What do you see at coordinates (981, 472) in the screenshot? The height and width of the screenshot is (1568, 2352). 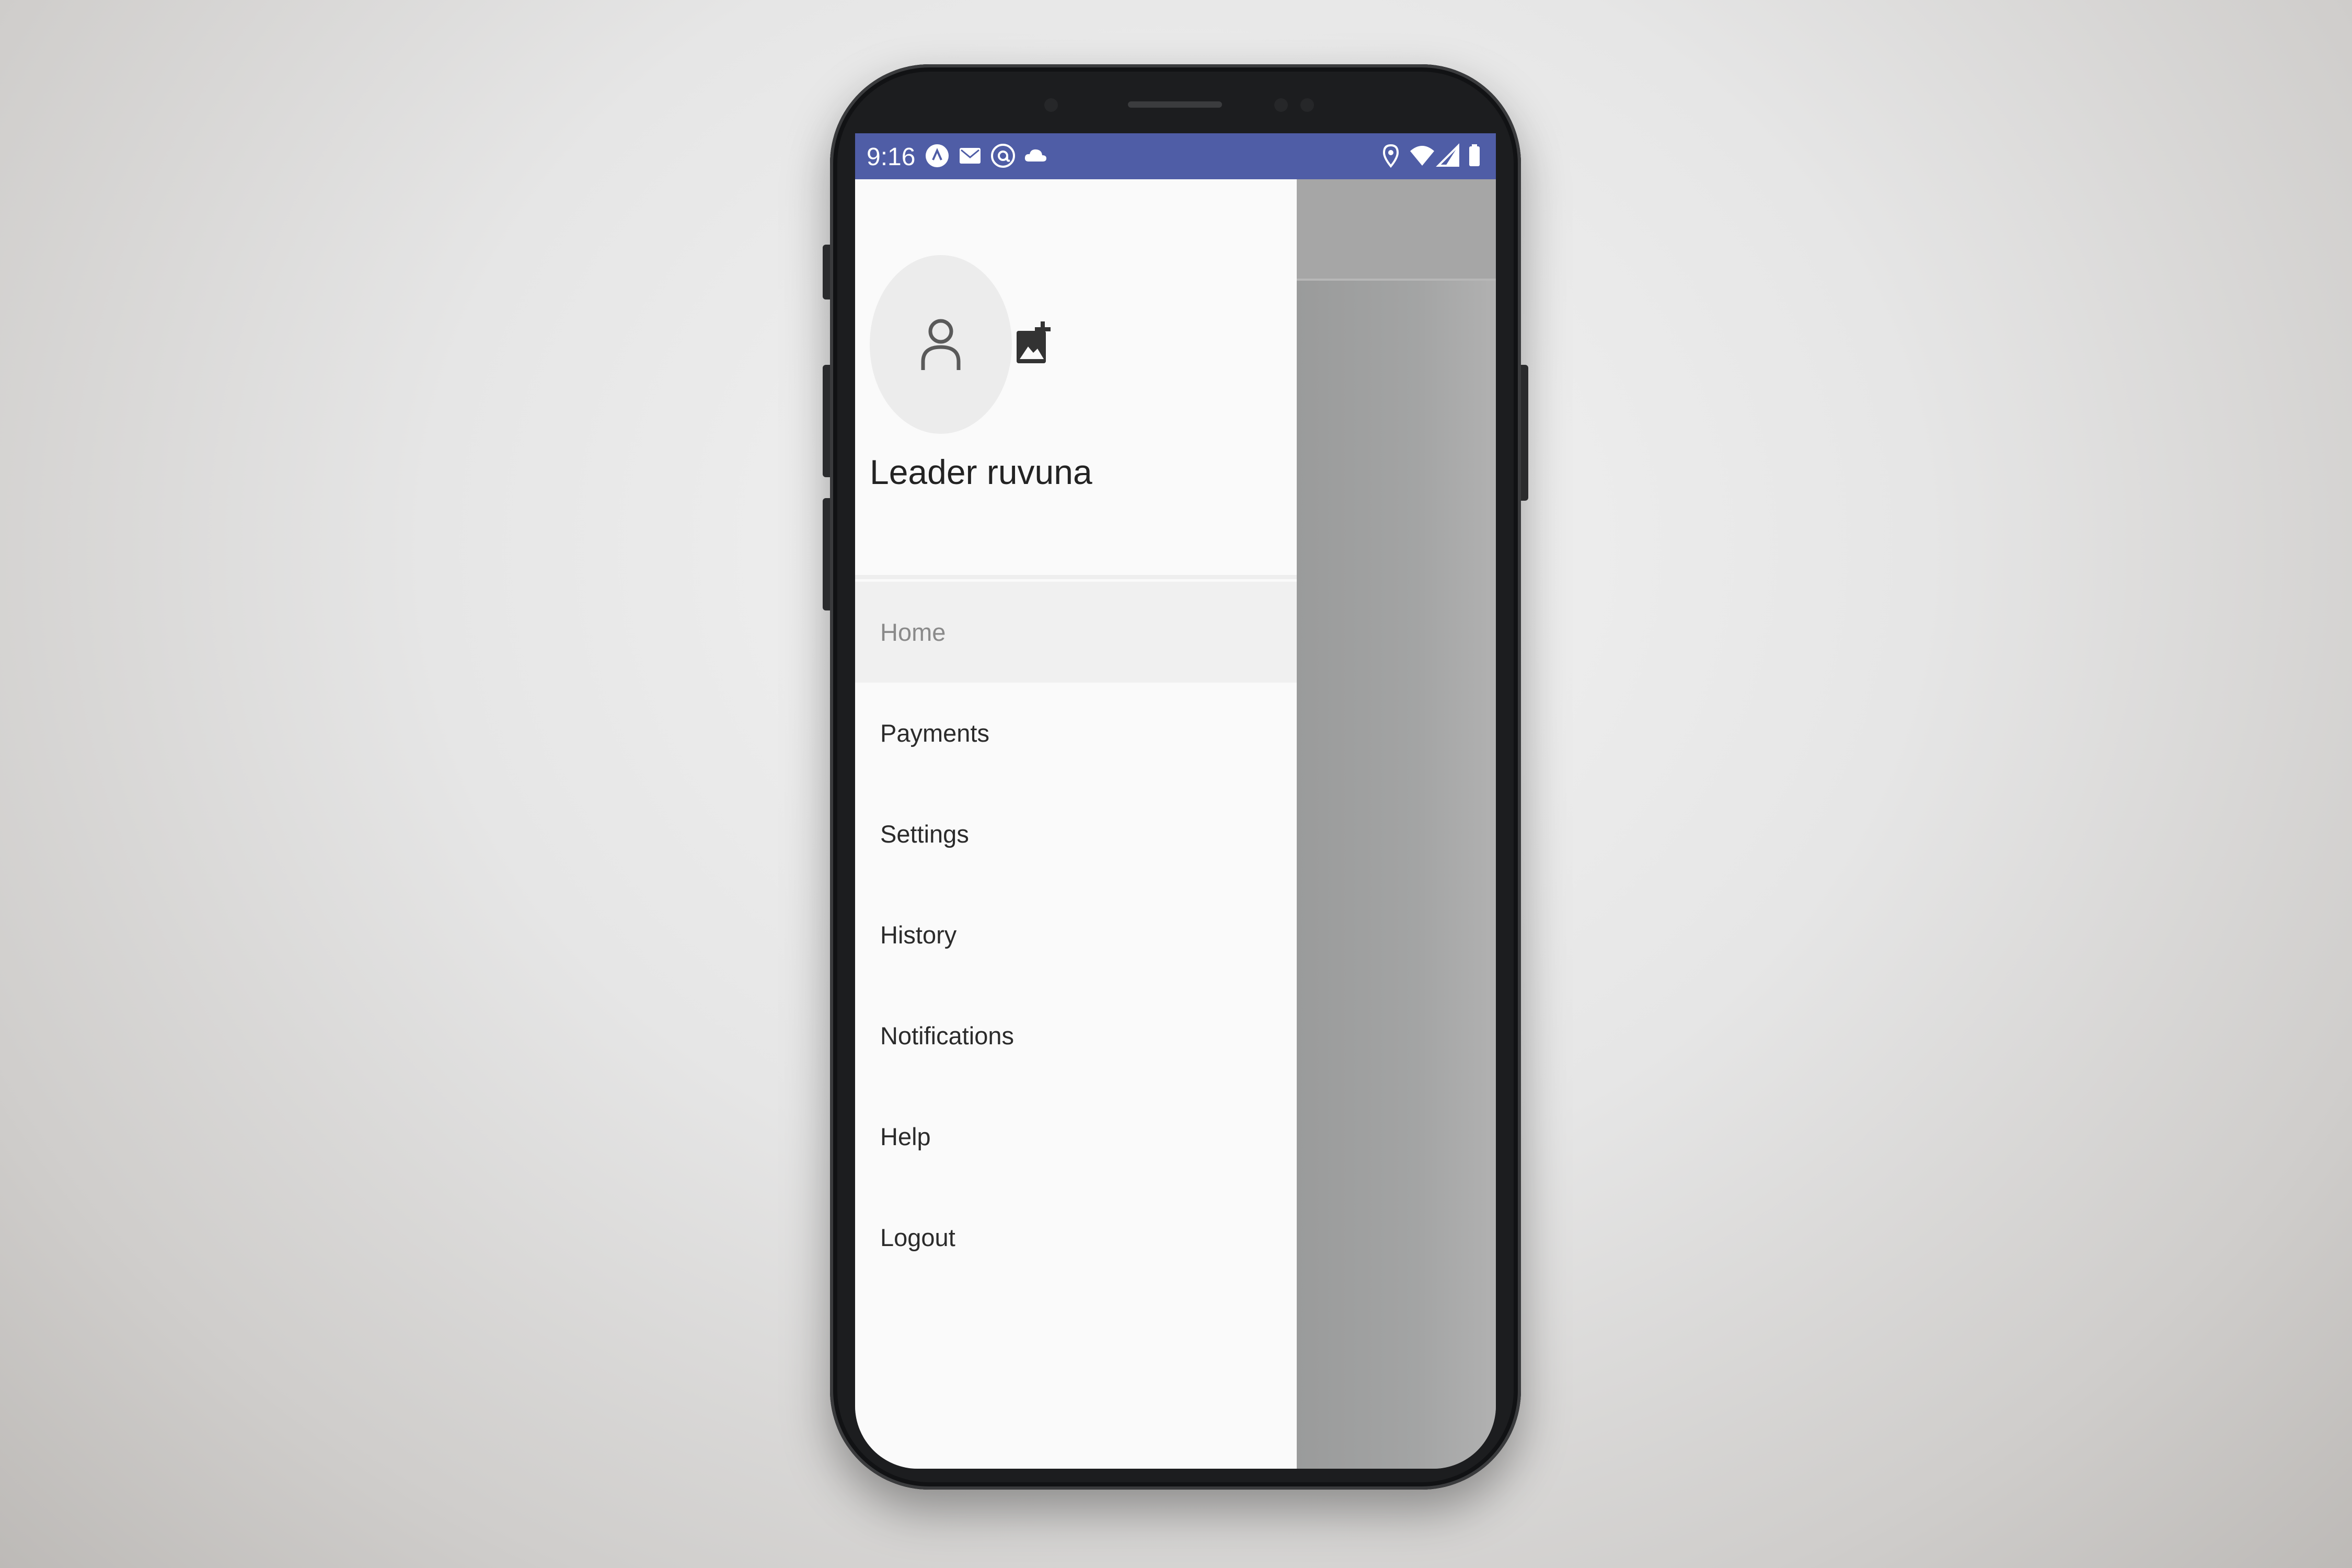 I see `user-name: Leader ruvuna` at bounding box center [981, 472].